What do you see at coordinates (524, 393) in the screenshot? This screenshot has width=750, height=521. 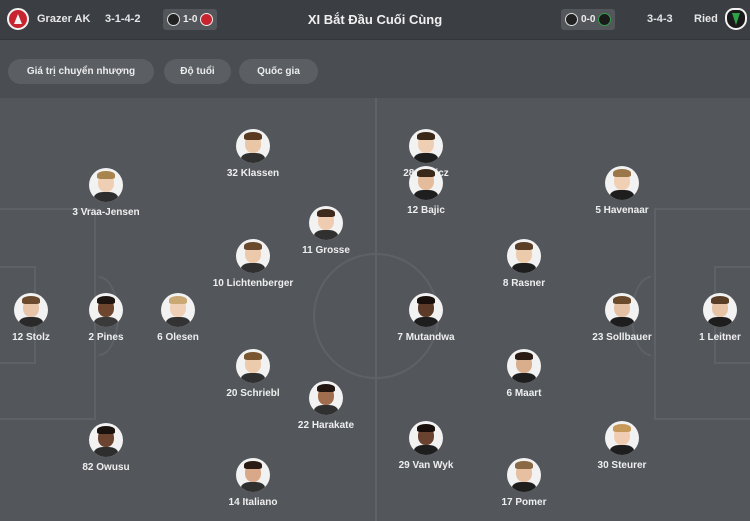 I see `player-name: 6 Maart` at bounding box center [524, 393].